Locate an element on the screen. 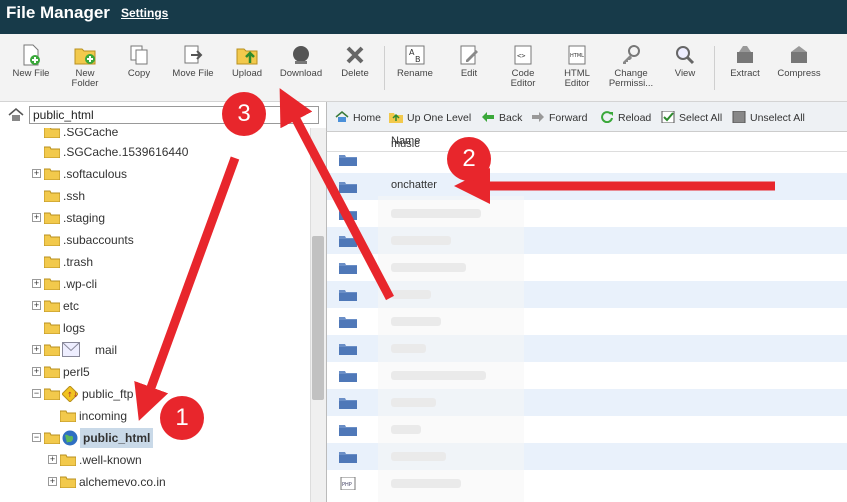 This screenshot has width=847, height=502. warning-icon: ↑↓ is located at coordinates (70, 394).